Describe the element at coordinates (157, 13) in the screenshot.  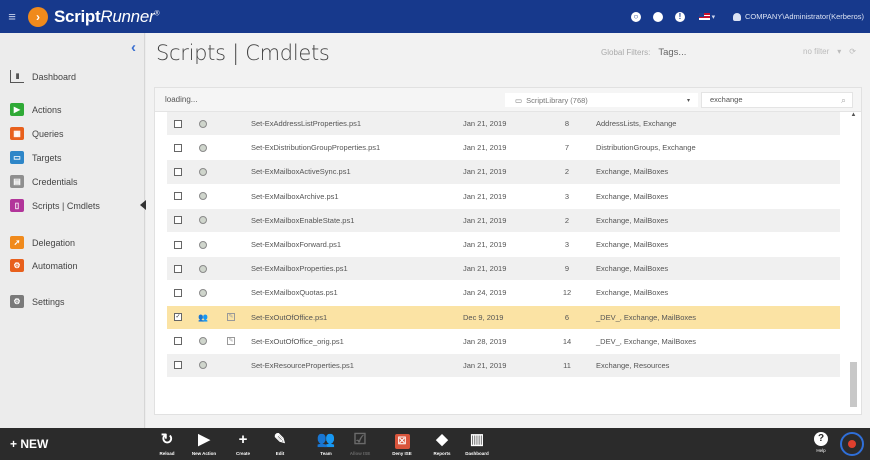
I see `brand-mark: ®` at that location.